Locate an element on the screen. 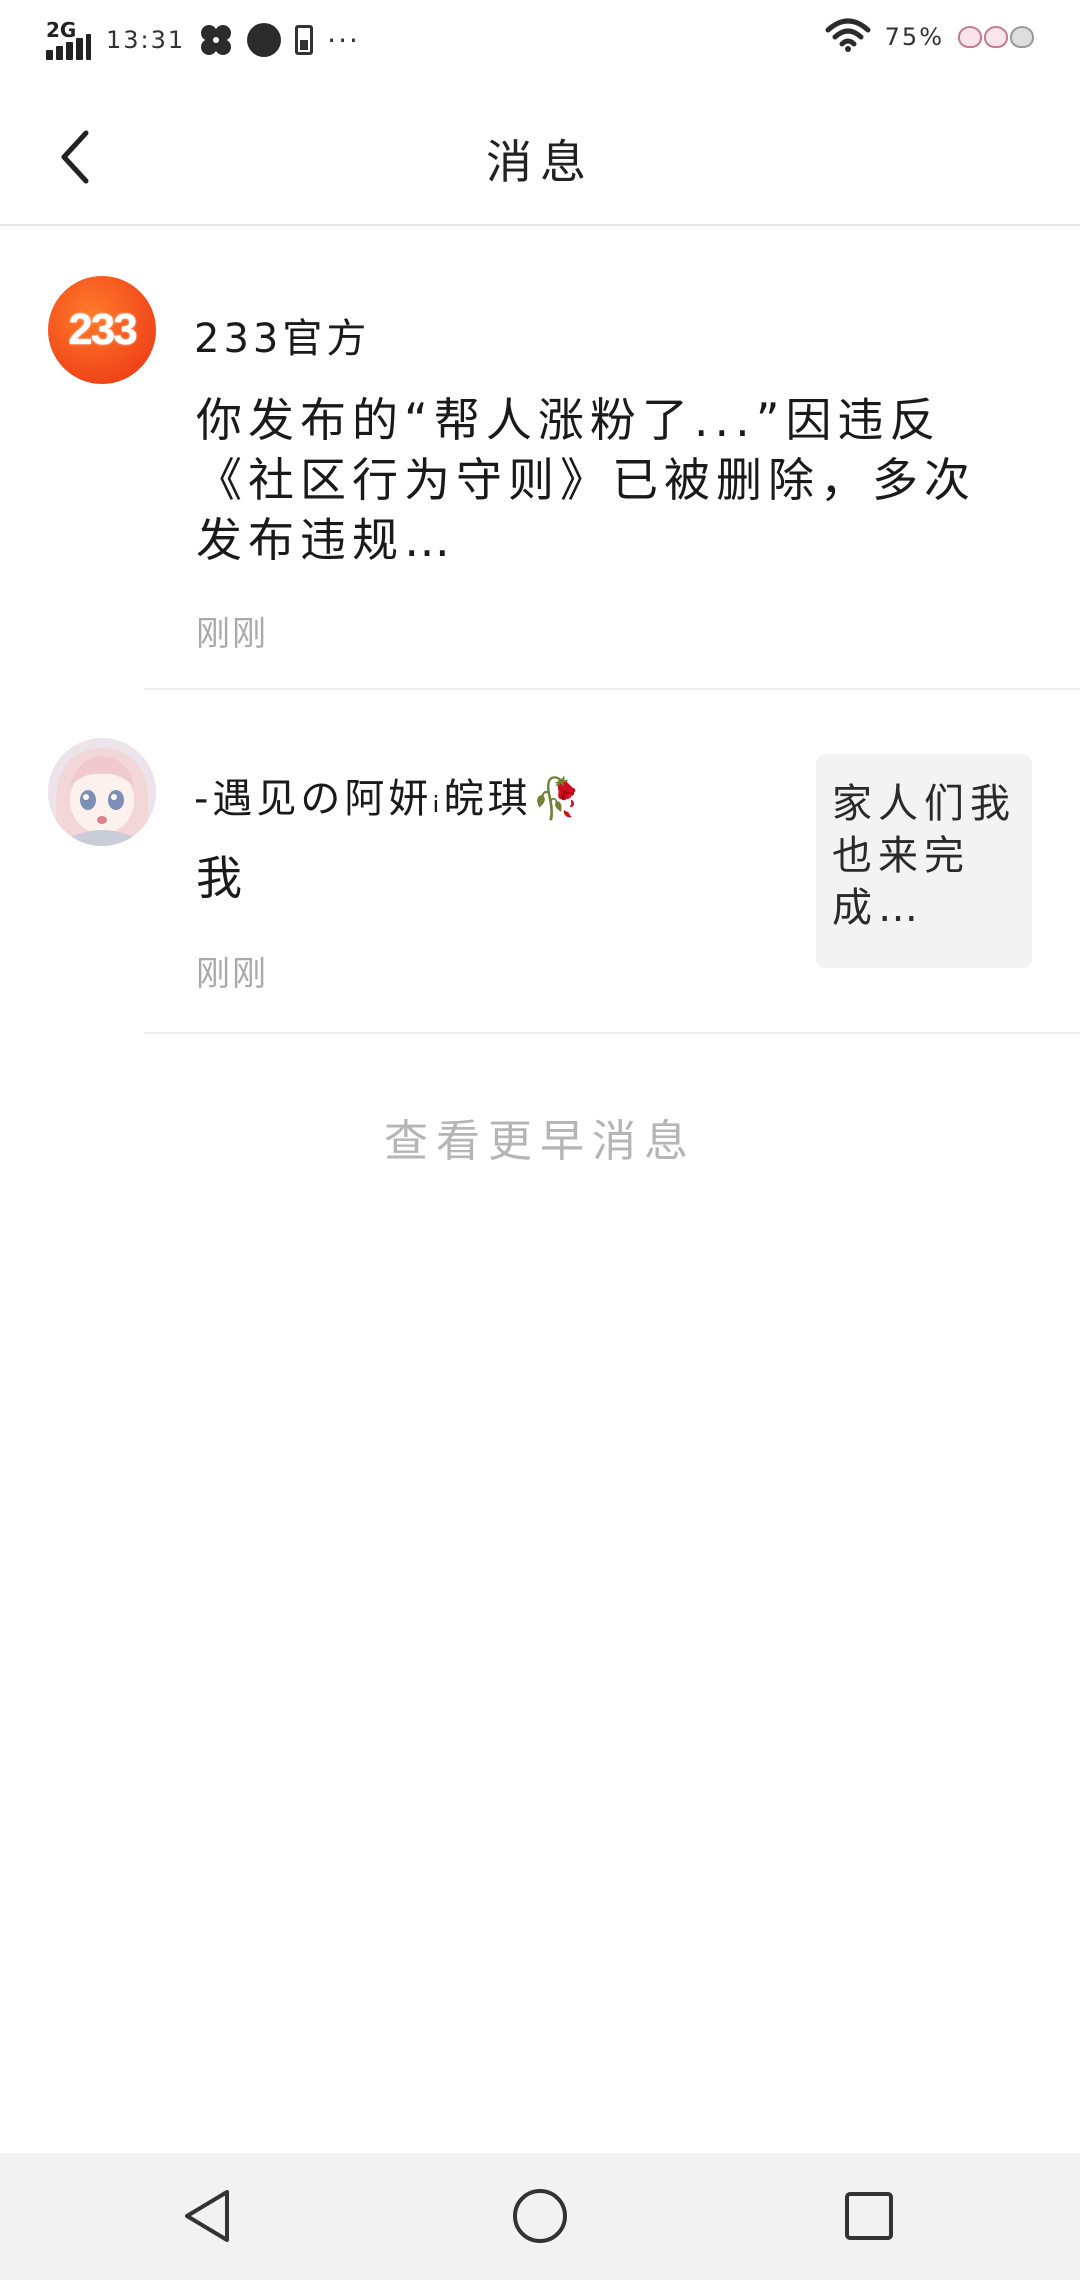  avatar is located at coordinates (102, 792).